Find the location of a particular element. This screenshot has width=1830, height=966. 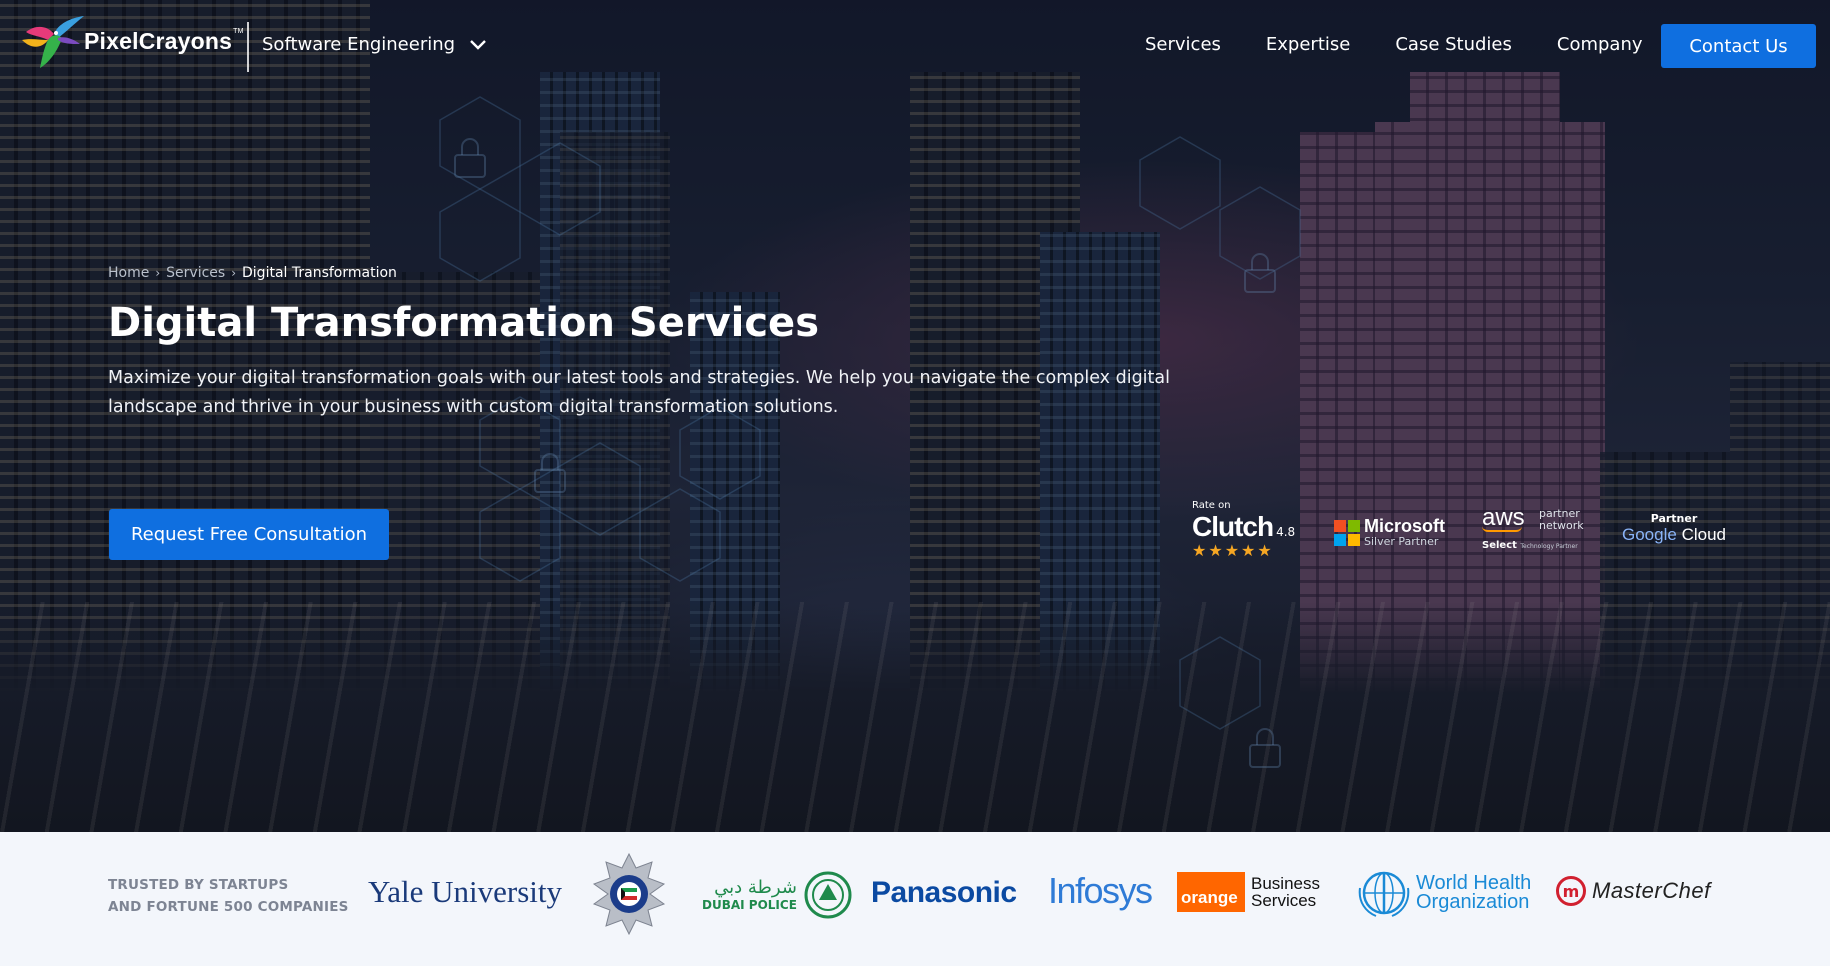

who-line2: Organization is located at coordinates (1473, 902).